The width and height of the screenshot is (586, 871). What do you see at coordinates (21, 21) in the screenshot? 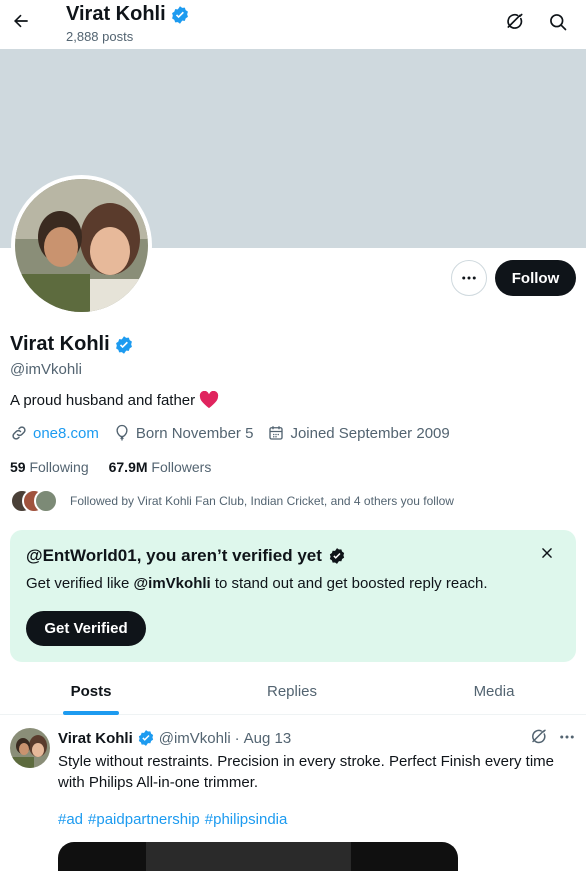
I see `back-arrow-icon` at bounding box center [21, 21].